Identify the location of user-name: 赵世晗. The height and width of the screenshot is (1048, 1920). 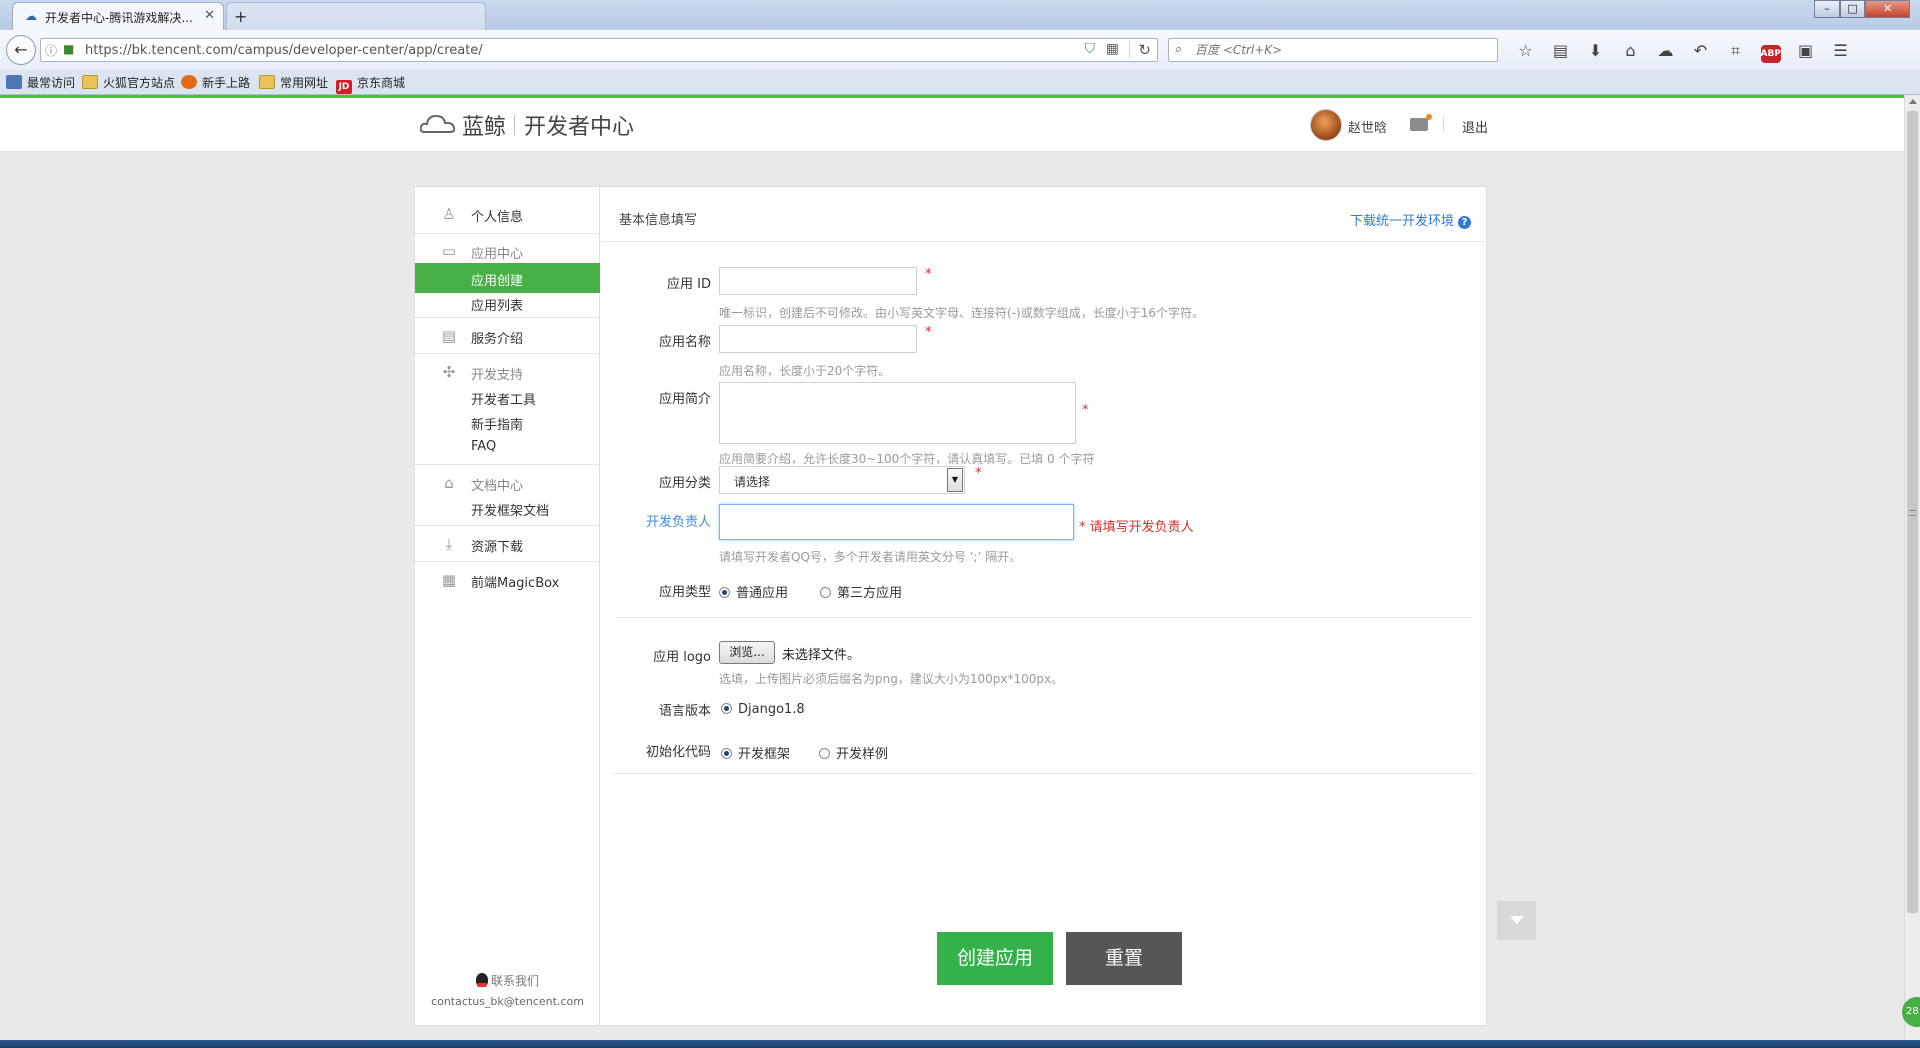
(1367, 126).